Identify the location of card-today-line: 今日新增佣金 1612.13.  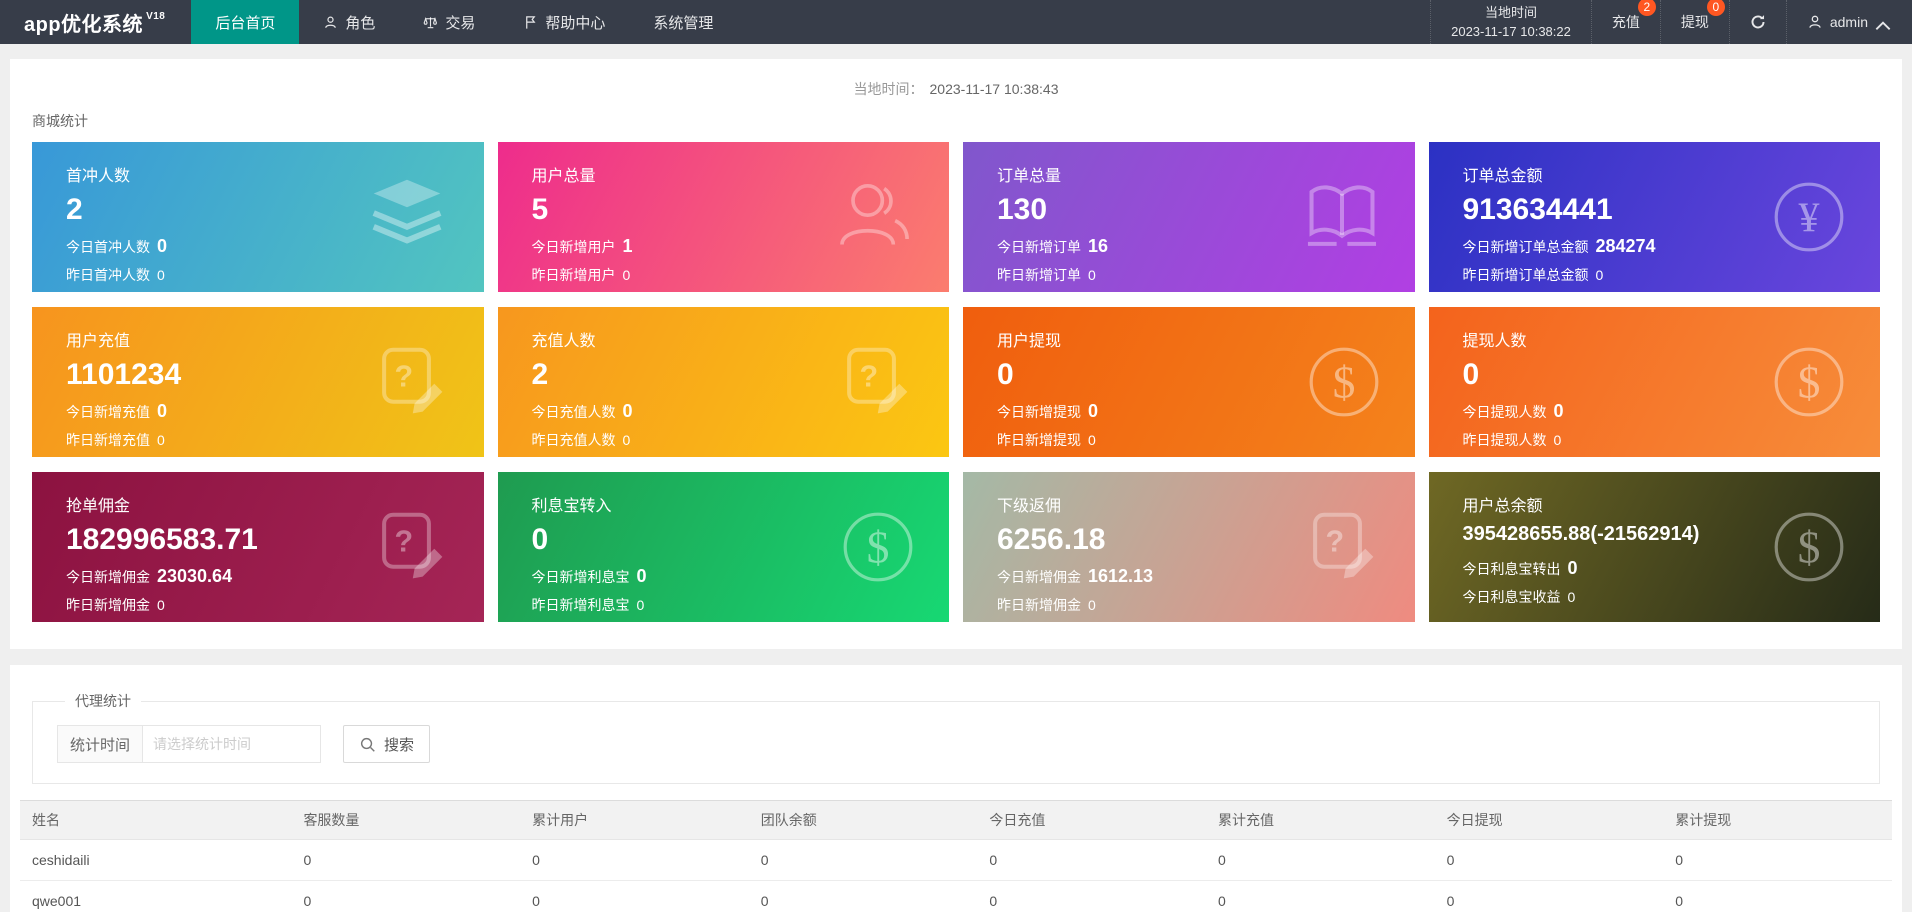
(1206, 576).